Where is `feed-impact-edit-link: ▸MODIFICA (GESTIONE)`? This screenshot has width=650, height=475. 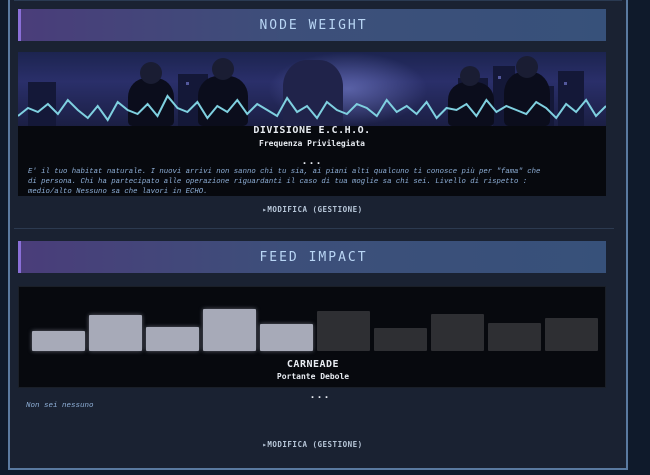 feed-impact-edit-link: ▸MODIFICA (GESTIONE) is located at coordinates (312, 444).